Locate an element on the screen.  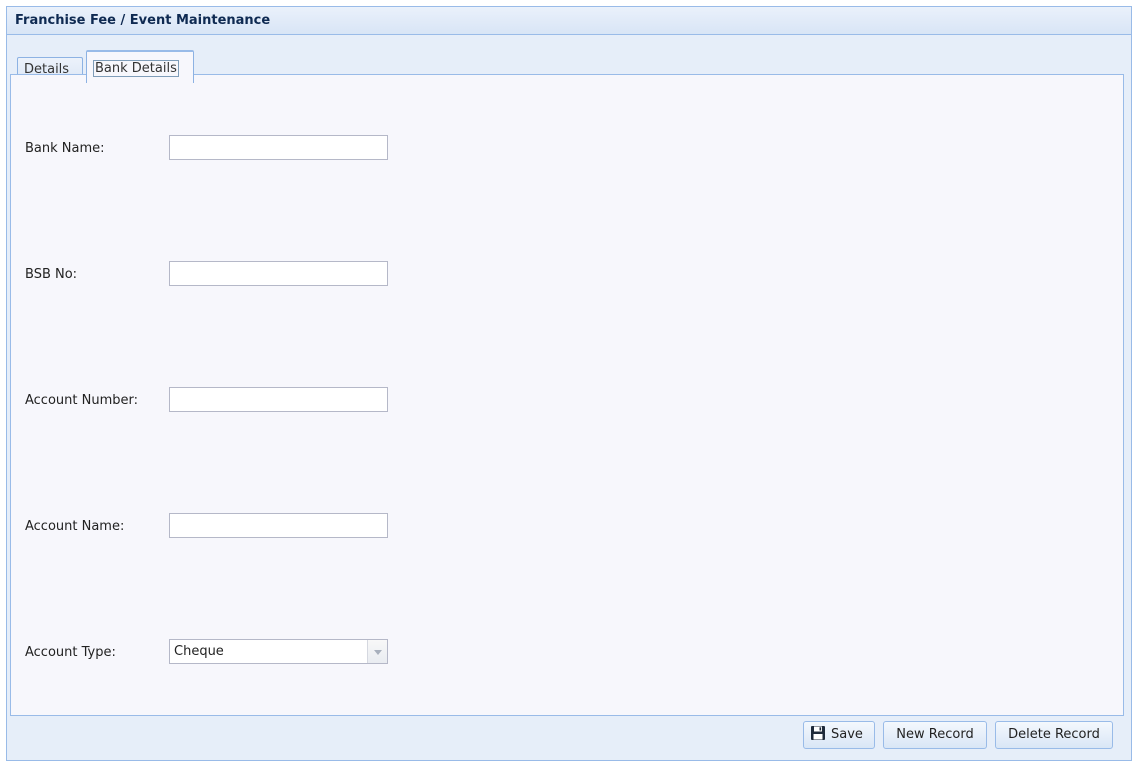
chevron-down-icon is located at coordinates (377, 651).